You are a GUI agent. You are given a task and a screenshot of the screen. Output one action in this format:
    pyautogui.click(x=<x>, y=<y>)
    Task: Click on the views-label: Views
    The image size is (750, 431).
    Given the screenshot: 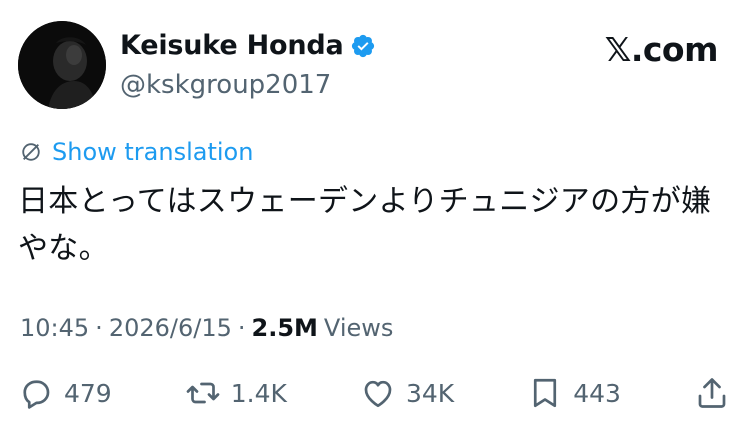 What is the action you would take?
    pyautogui.click(x=358, y=328)
    